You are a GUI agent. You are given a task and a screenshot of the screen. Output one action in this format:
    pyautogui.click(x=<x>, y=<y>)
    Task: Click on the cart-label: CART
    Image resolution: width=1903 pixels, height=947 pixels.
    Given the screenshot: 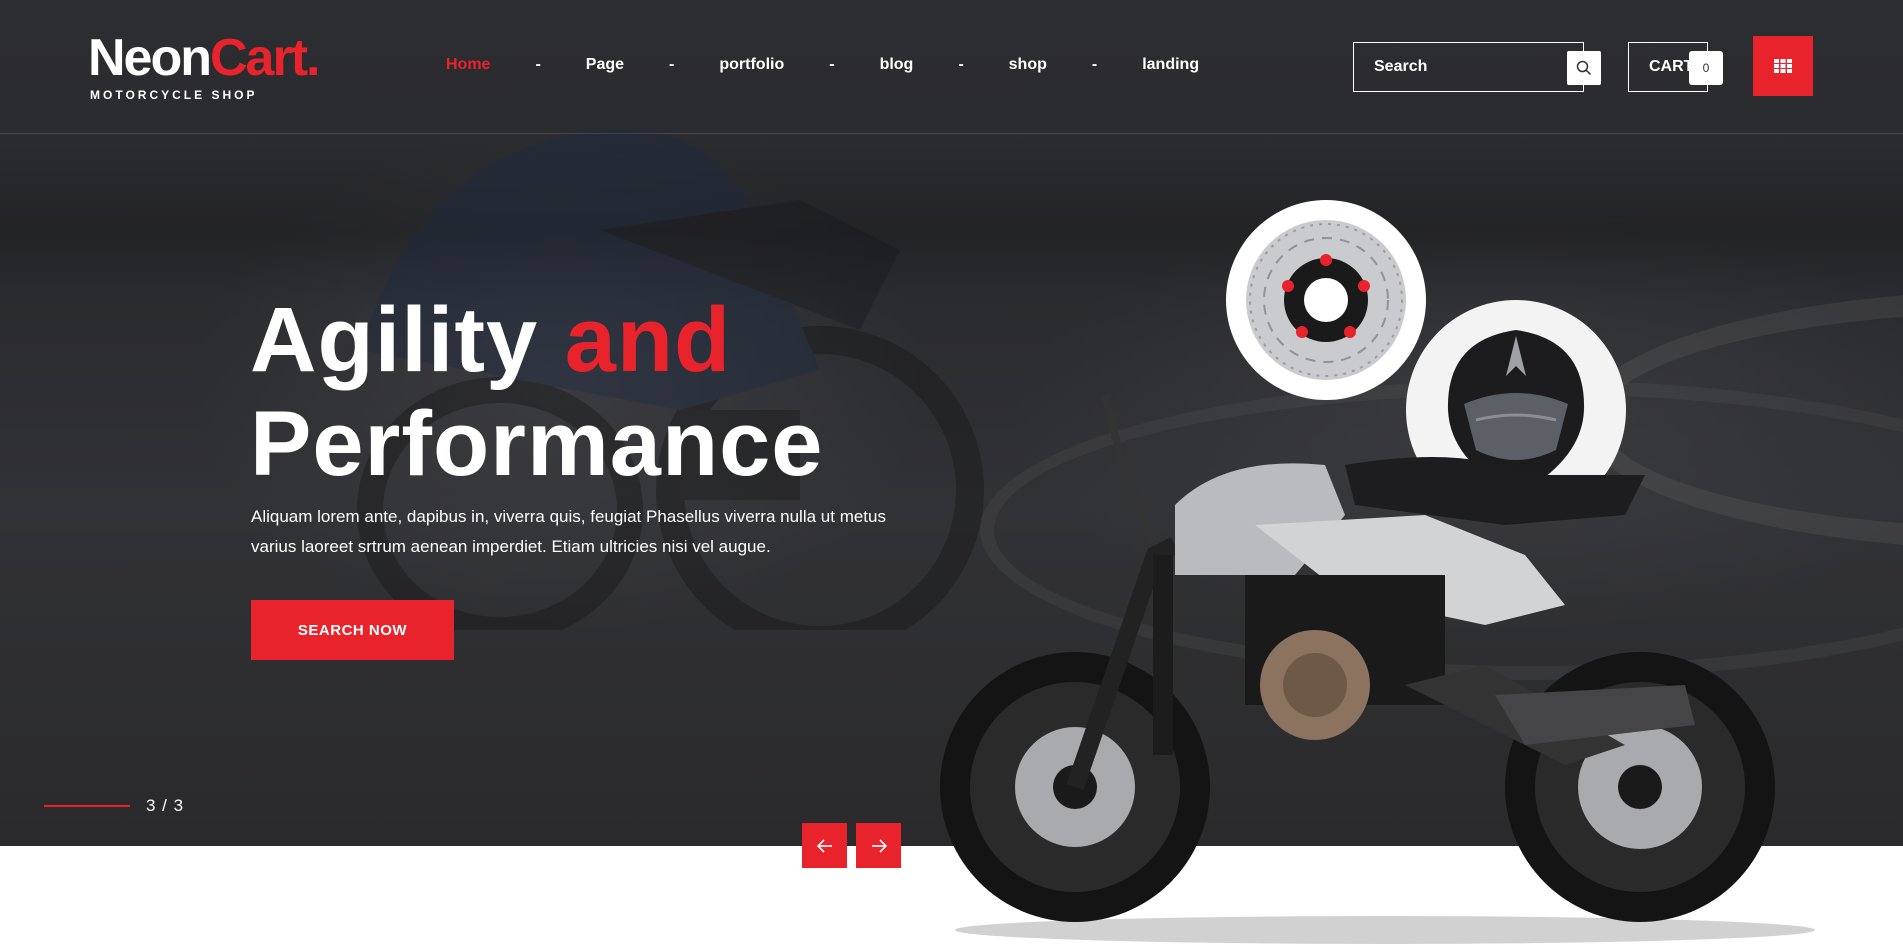 What is the action you would take?
    pyautogui.click(x=1671, y=66)
    